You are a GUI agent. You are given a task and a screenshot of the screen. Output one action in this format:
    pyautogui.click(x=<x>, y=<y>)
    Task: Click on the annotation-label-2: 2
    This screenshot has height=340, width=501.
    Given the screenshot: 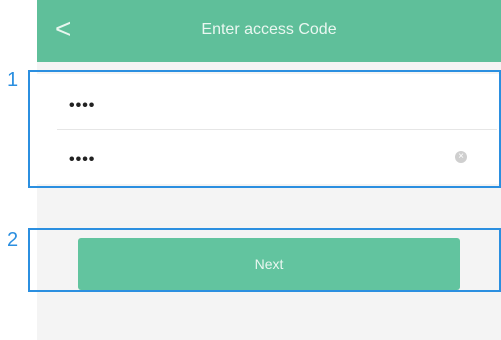 What is the action you would take?
    pyautogui.click(x=13, y=240)
    